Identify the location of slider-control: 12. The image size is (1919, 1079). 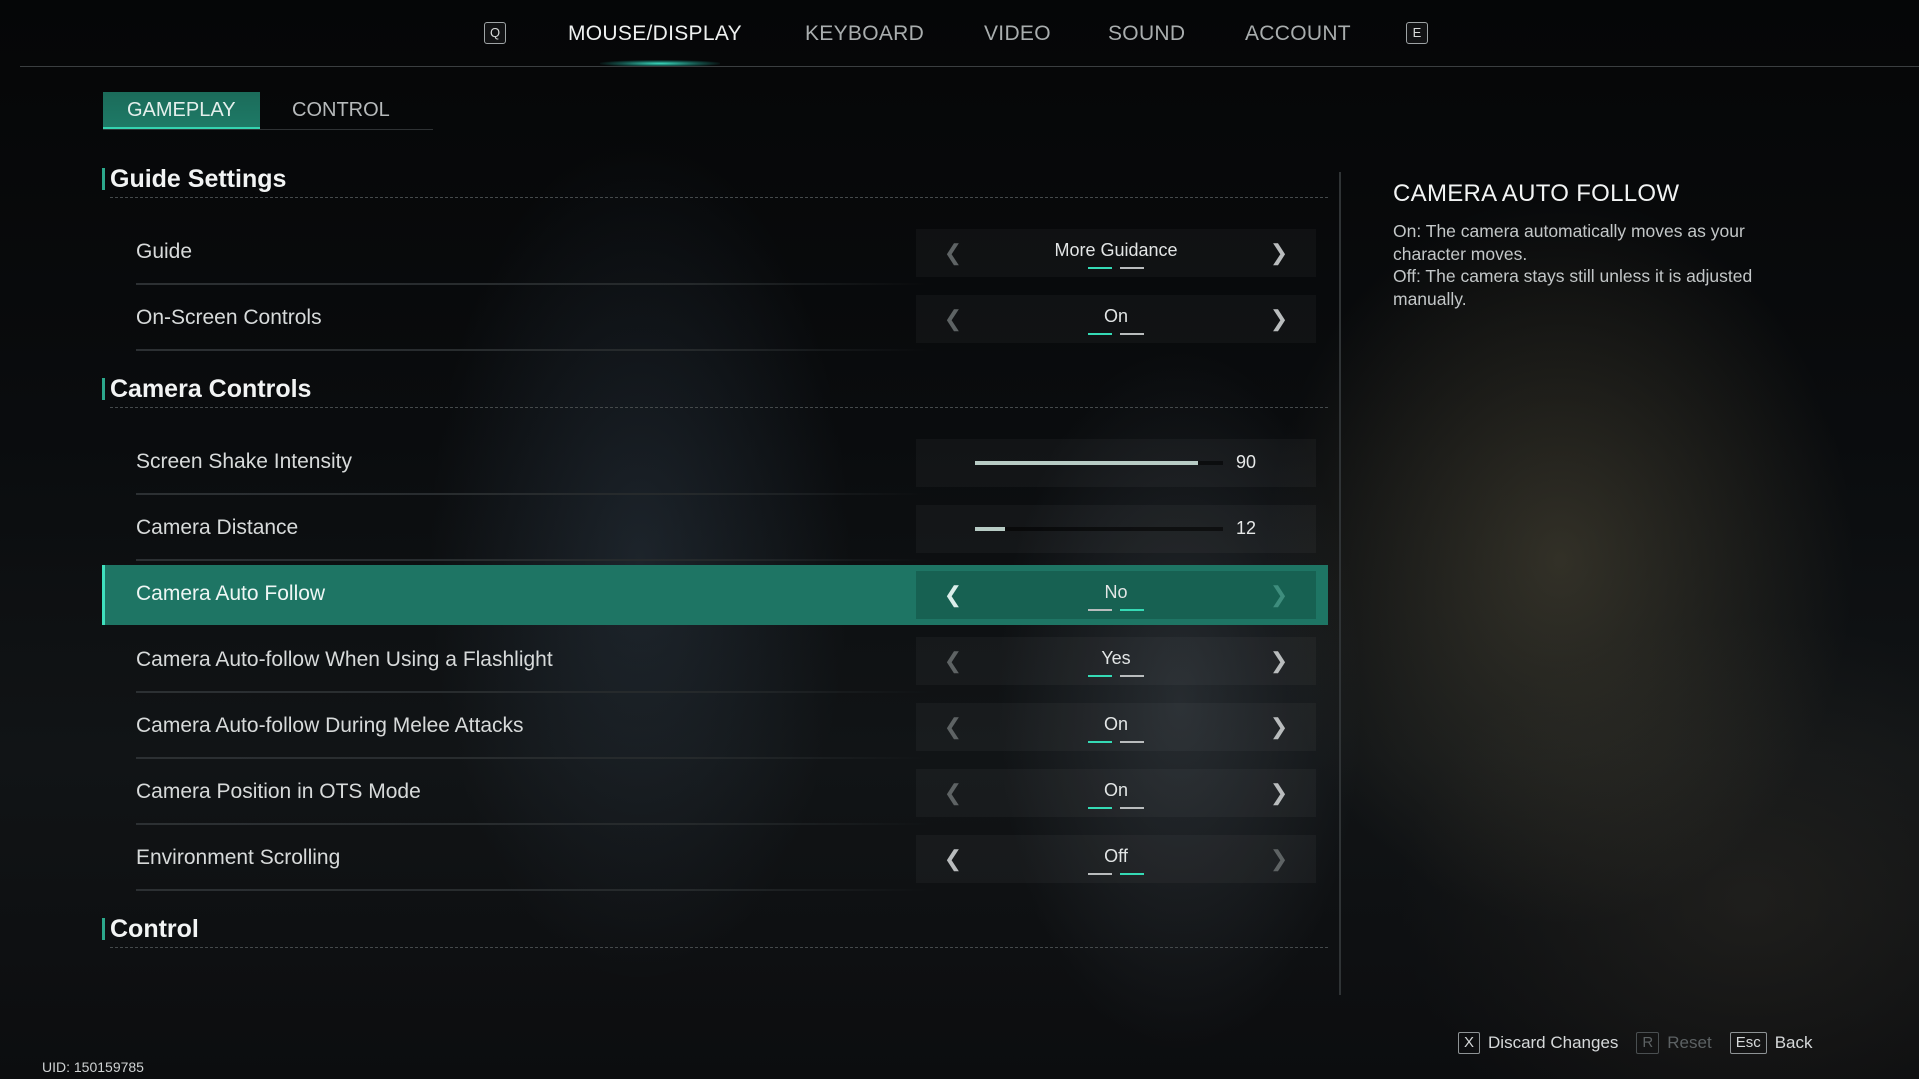
(1116, 529).